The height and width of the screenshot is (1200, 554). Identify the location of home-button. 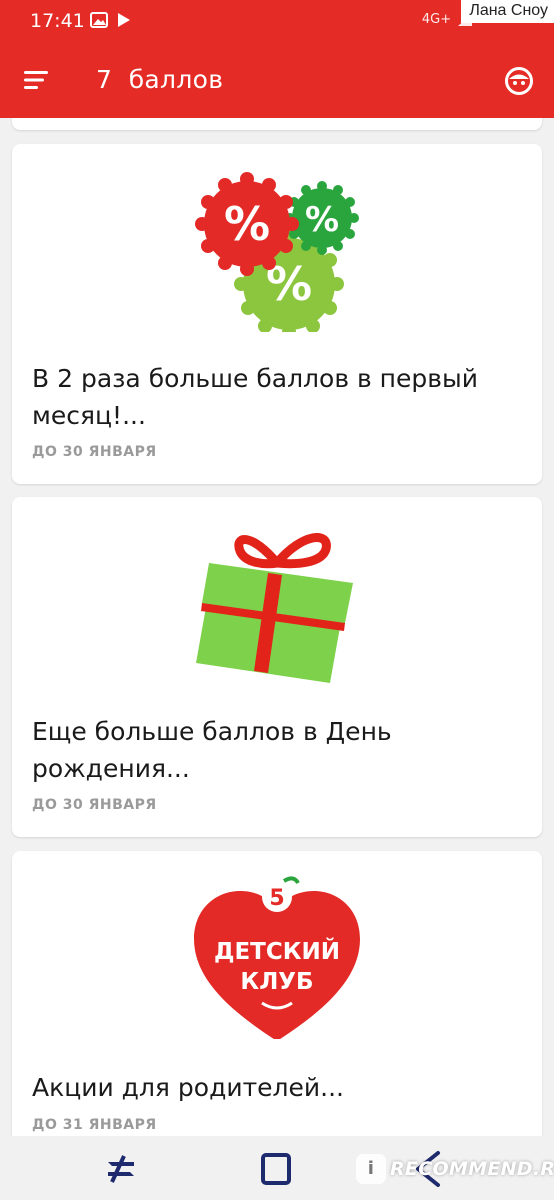
(276, 1169).